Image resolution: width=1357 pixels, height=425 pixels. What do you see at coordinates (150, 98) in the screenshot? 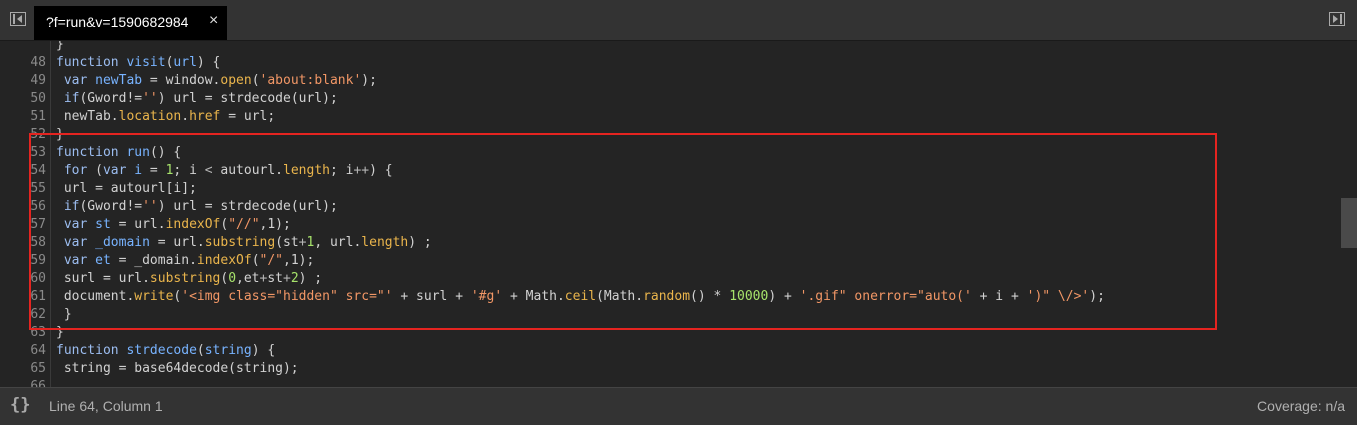
I see `code-token: ''` at bounding box center [150, 98].